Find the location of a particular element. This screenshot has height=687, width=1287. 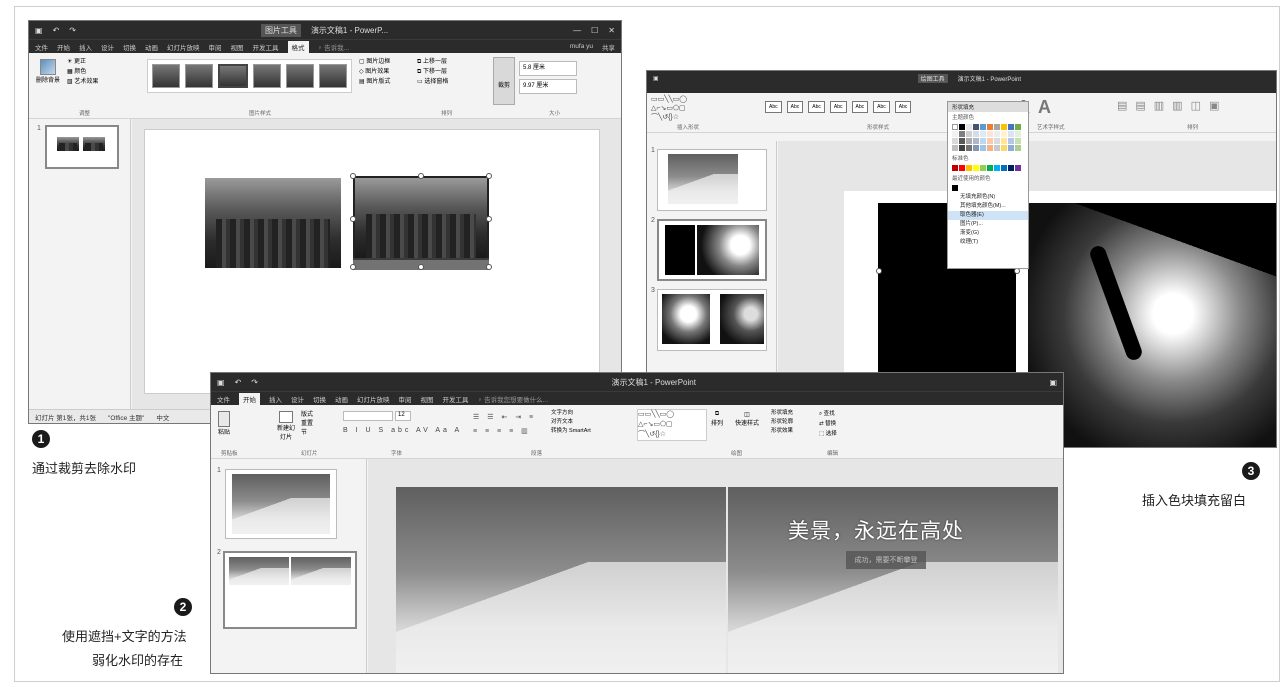

corrections-button: ☀ 更正 is located at coordinates (82, 62).